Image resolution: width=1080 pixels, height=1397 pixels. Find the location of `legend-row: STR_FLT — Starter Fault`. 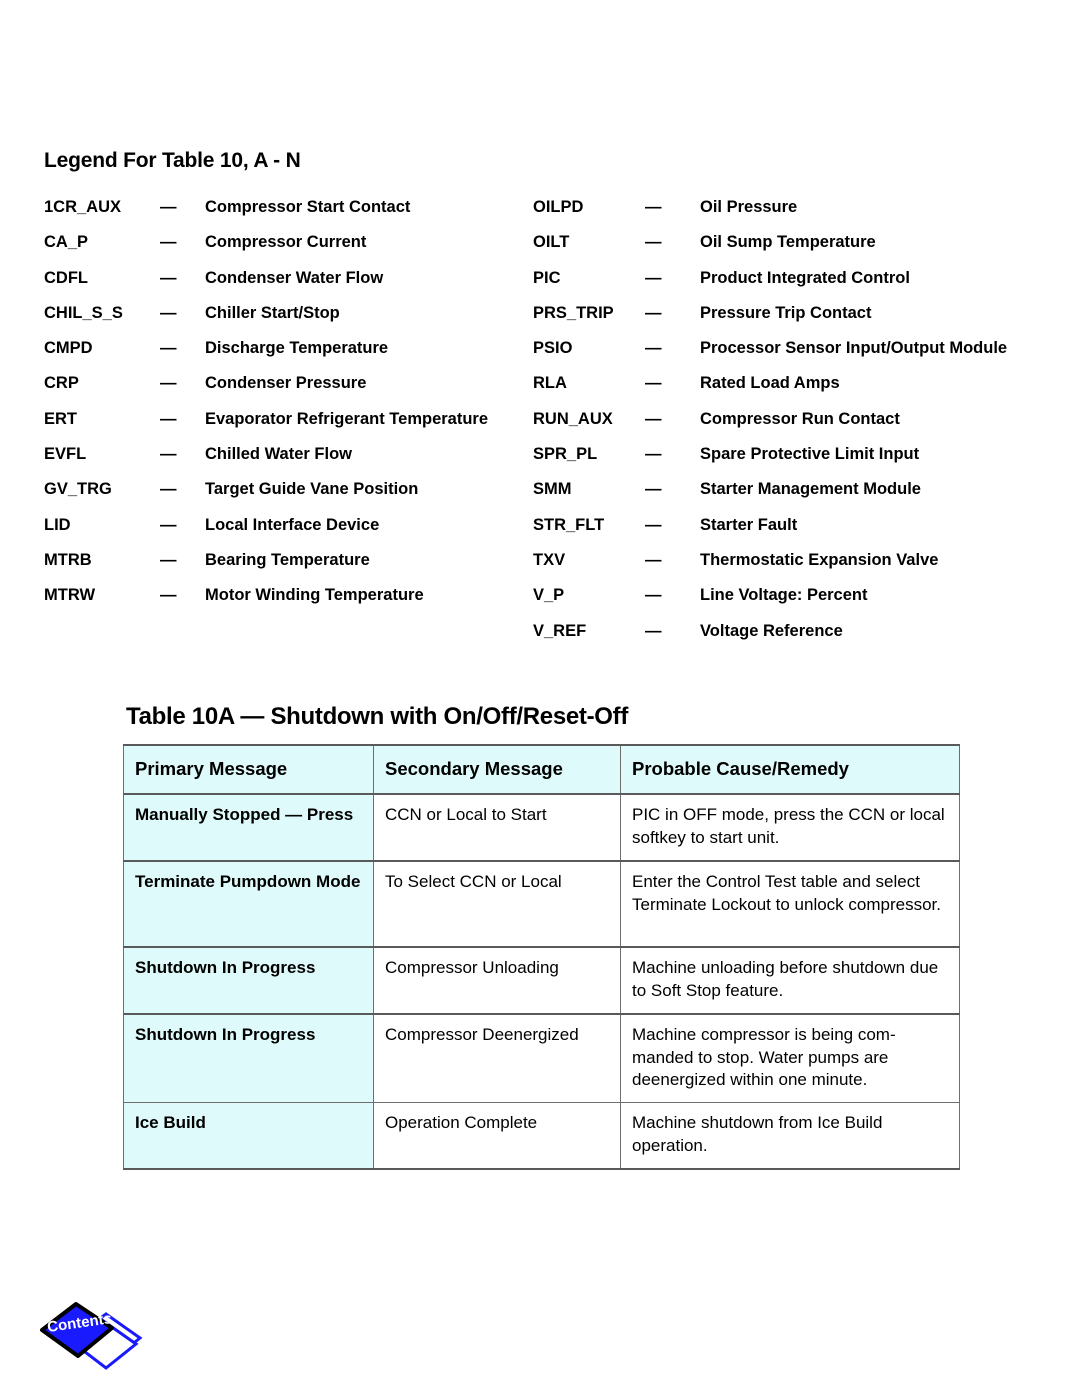

legend-row: STR_FLT — Starter Fault is located at coordinates (770, 533).